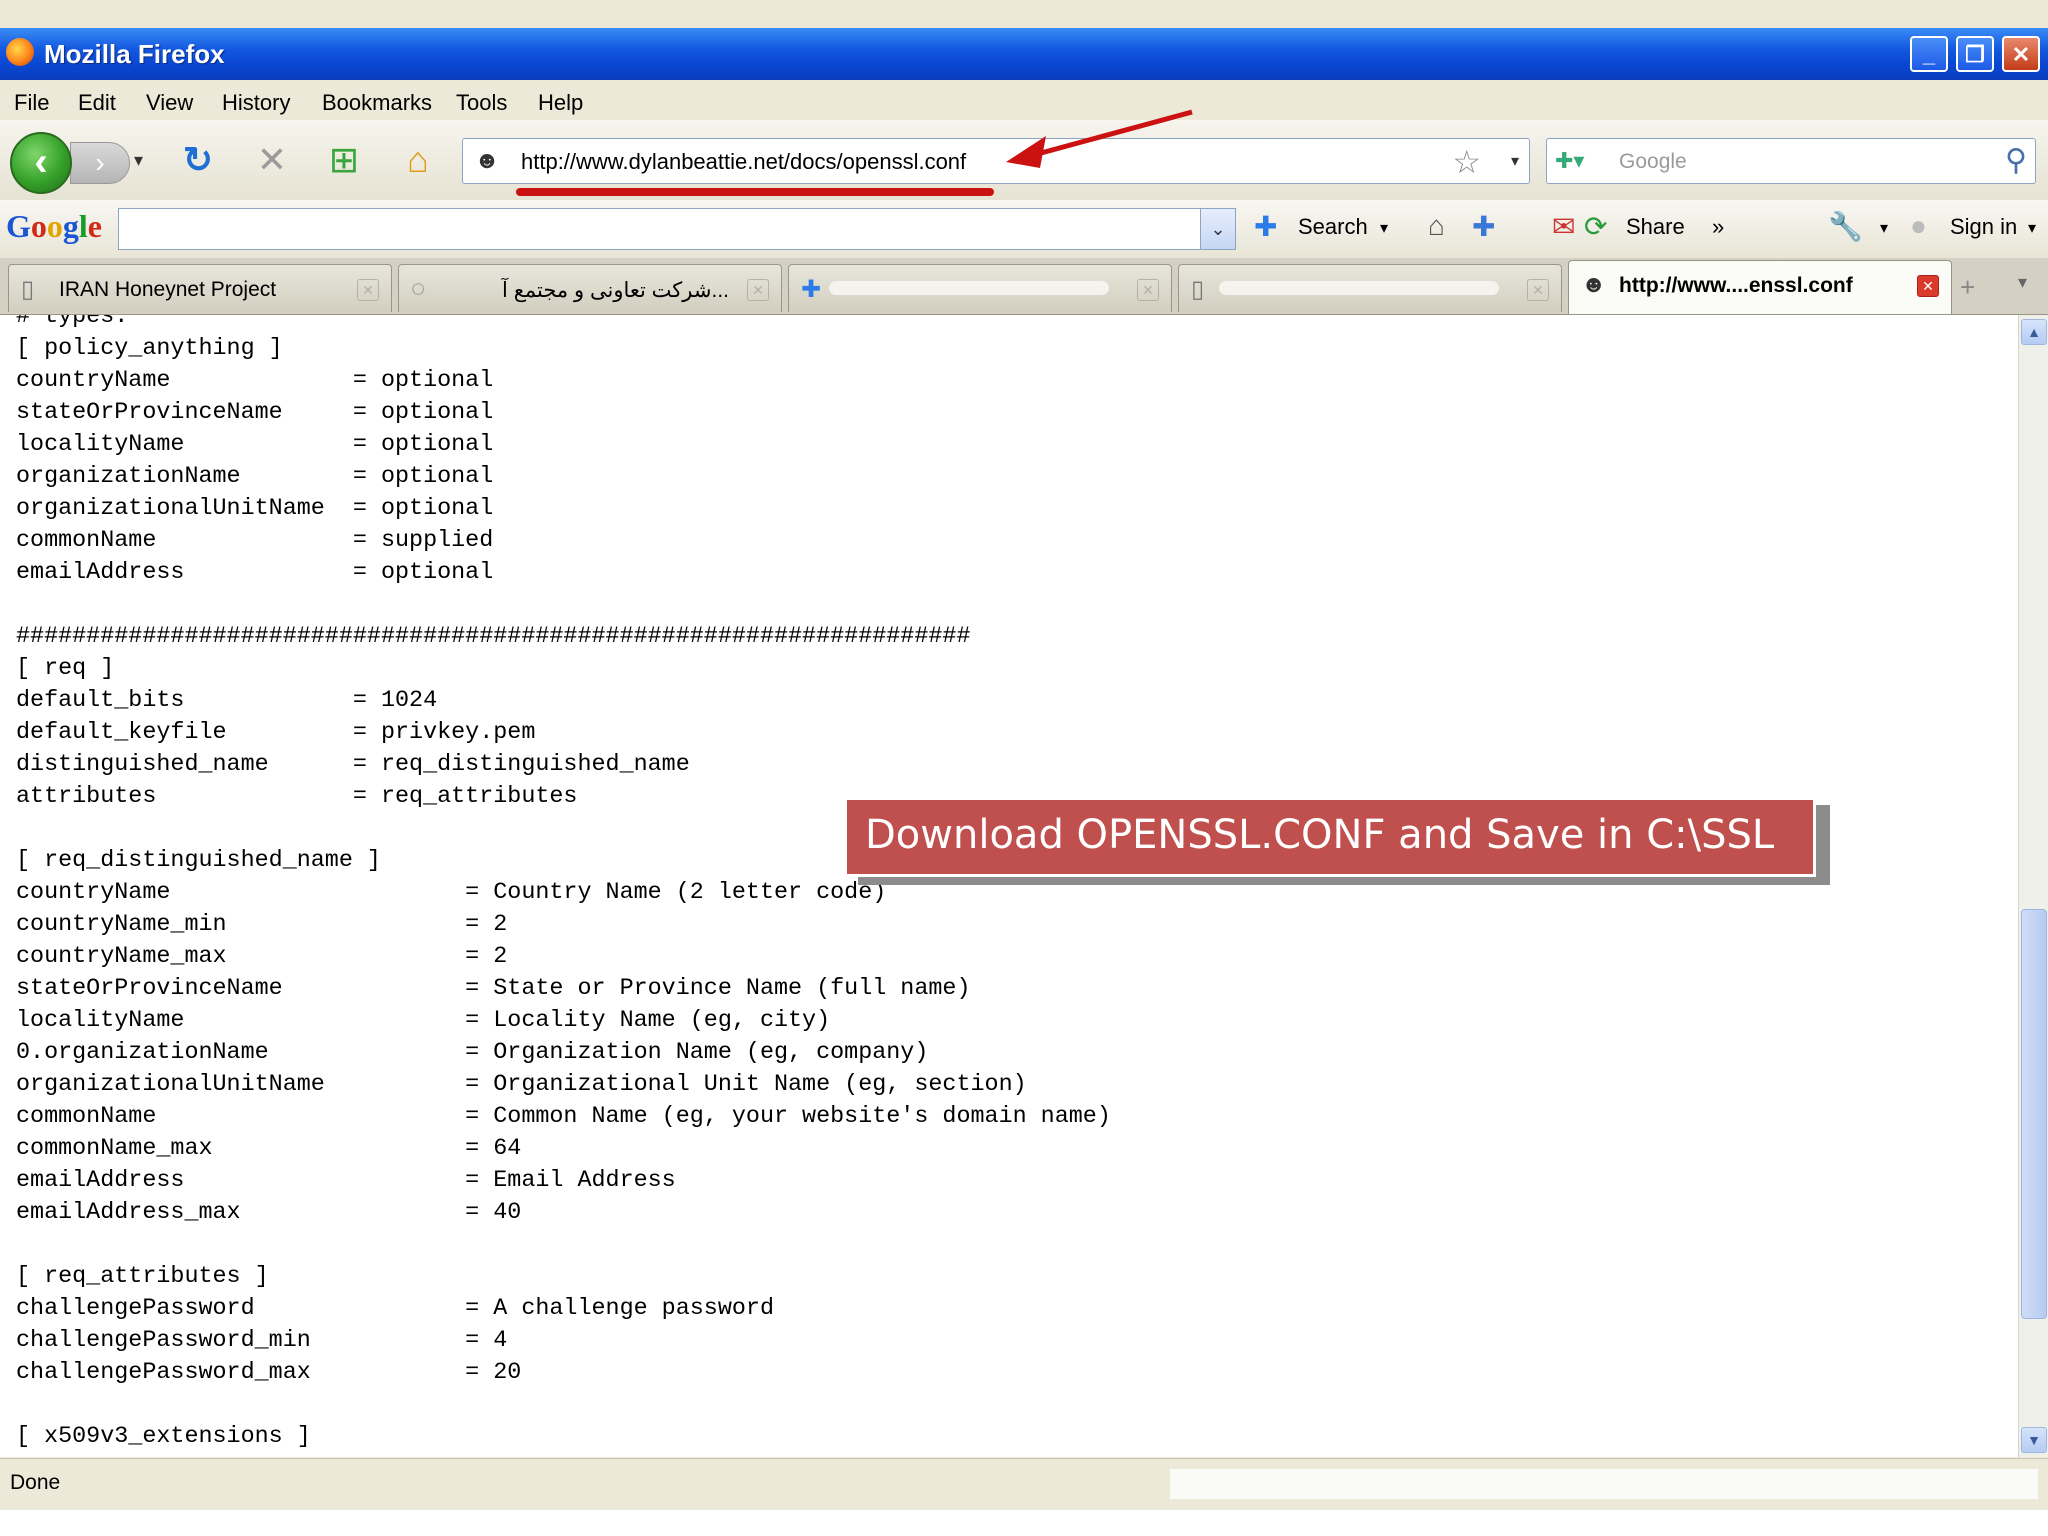 The height and width of the screenshot is (1536, 2048). I want to click on chevron-down-icon: ⌄, so click(1217, 229).